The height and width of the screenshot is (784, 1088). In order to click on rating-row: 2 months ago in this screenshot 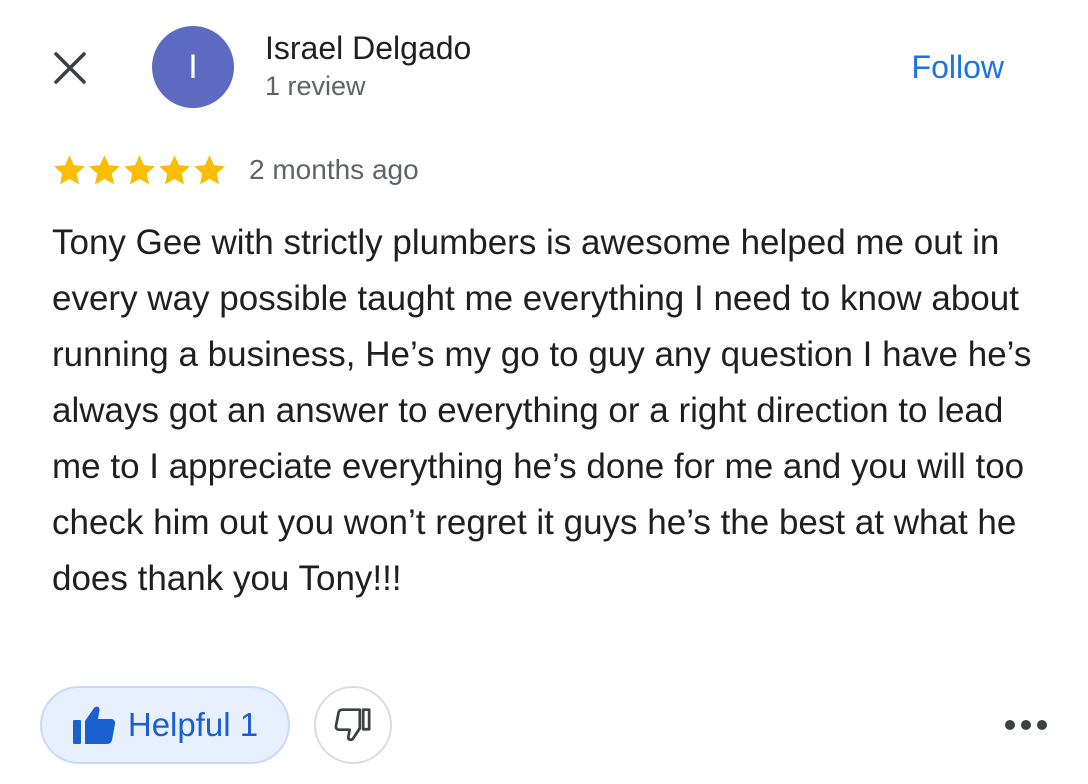, I will do `click(235, 170)`.